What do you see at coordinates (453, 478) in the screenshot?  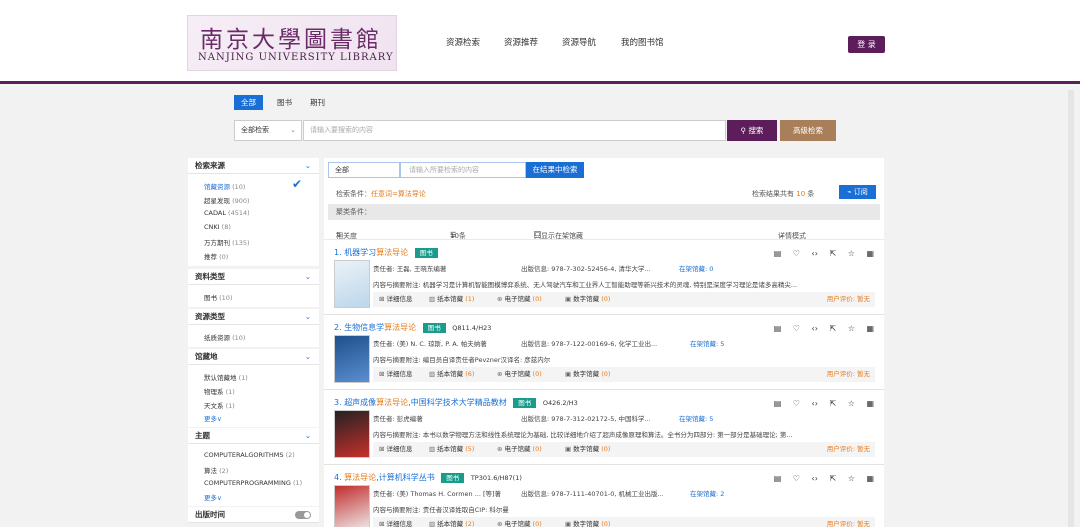 I see `type-badge: 图书` at bounding box center [453, 478].